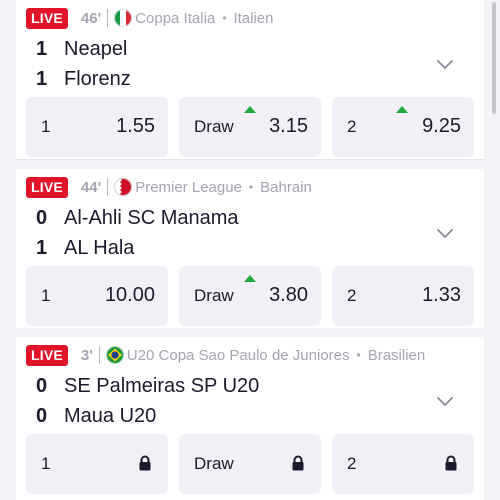  Describe the element at coordinates (42, 48) in the screenshot. I see `home-score: 1` at that location.